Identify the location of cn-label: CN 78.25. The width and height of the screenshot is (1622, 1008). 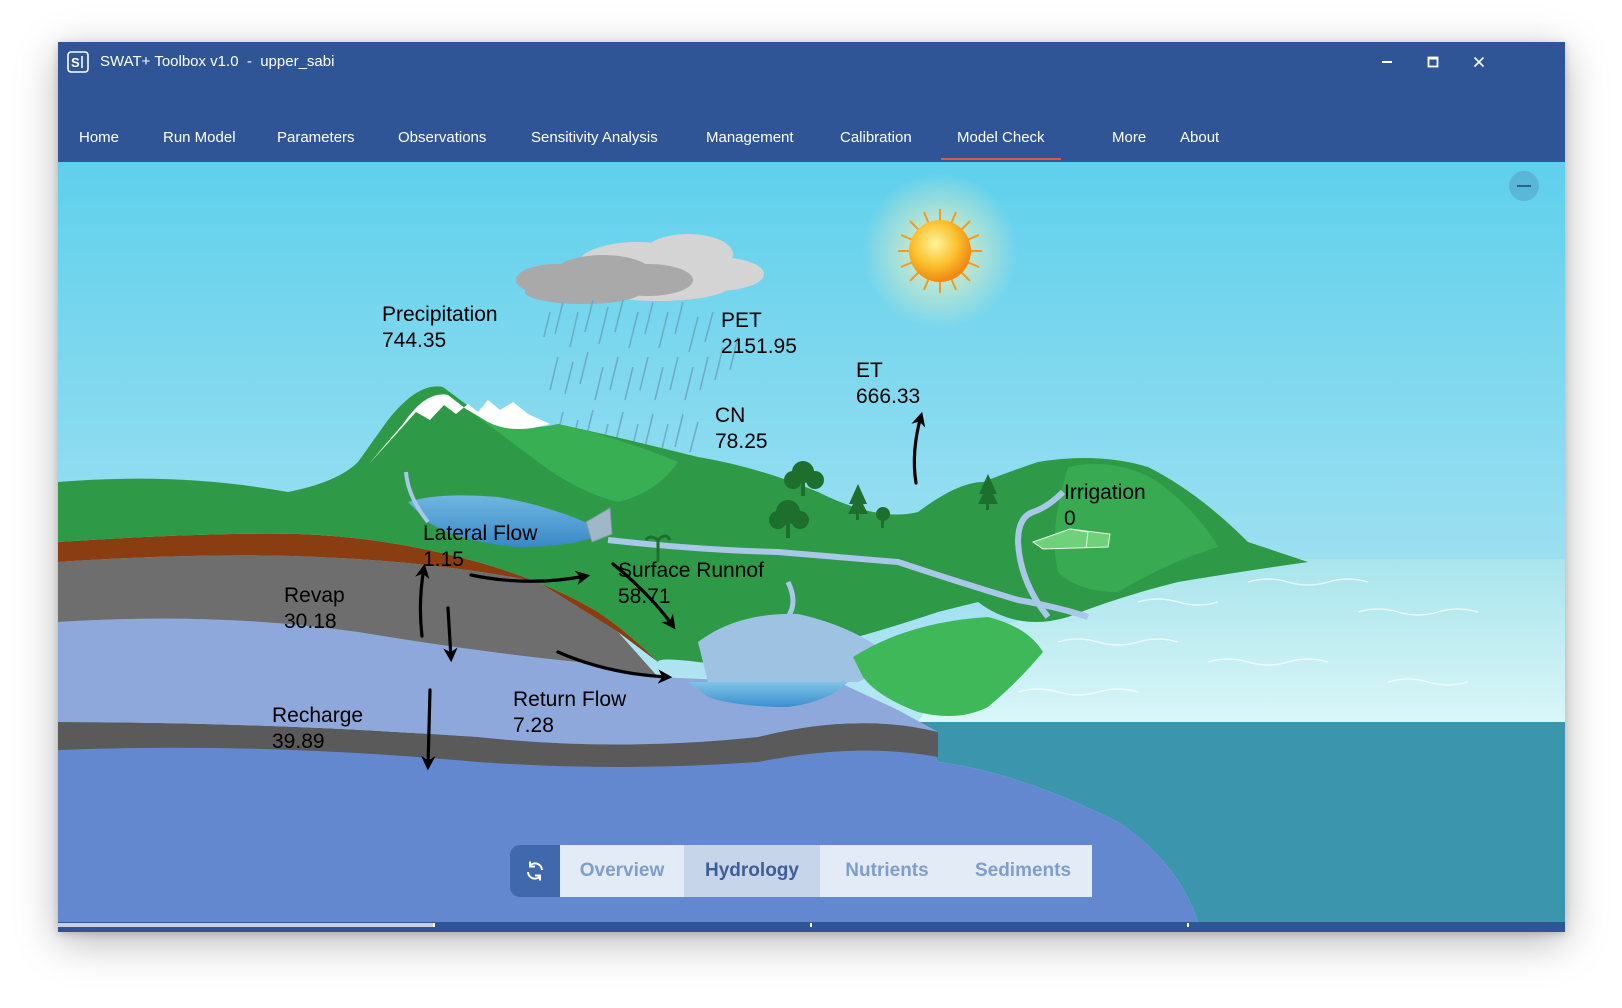
(741, 429).